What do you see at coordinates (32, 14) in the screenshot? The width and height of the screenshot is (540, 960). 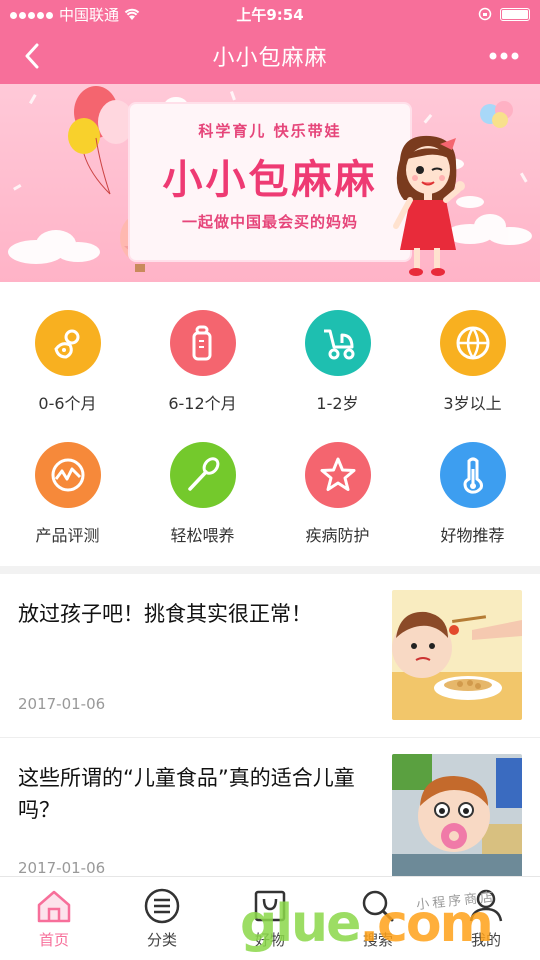 I see `signal-icon` at bounding box center [32, 14].